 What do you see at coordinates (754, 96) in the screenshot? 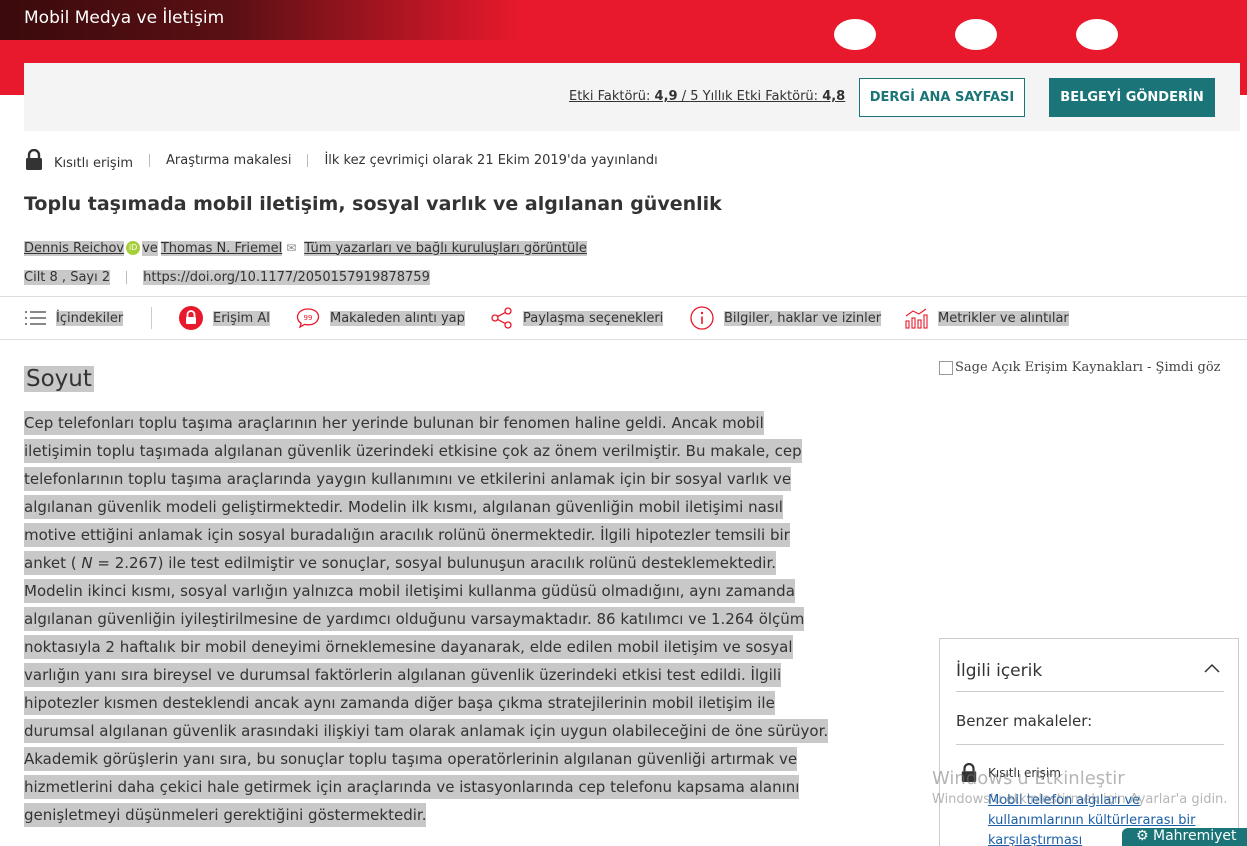
I see `five-year-label: 5 Yıllık Etki Faktörü:` at bounding box center [754, 96].